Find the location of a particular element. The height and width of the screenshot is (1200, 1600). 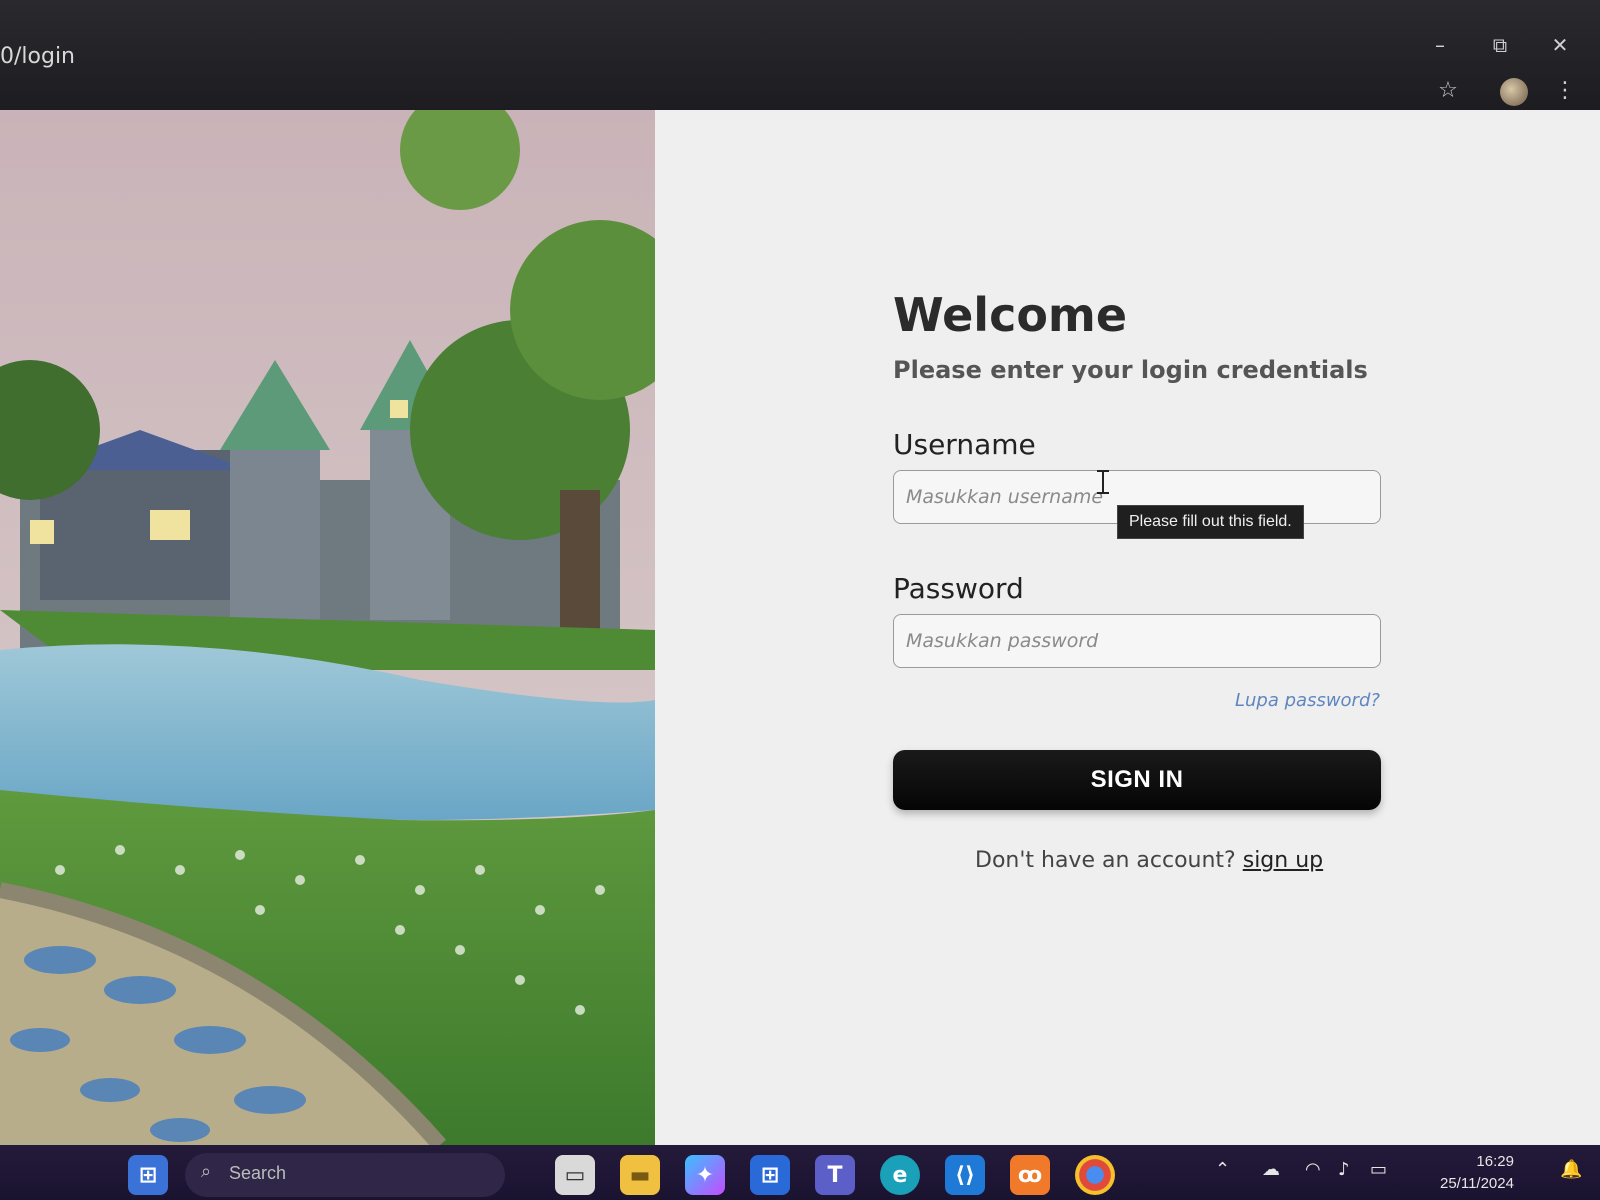

validation-tooltip: Please fill out this field. is located at coordinates (1210, 522).